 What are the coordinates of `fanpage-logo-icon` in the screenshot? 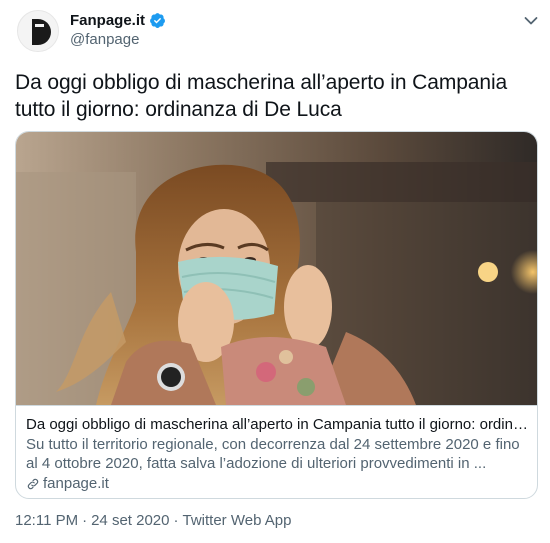 It's located at (38, 31).